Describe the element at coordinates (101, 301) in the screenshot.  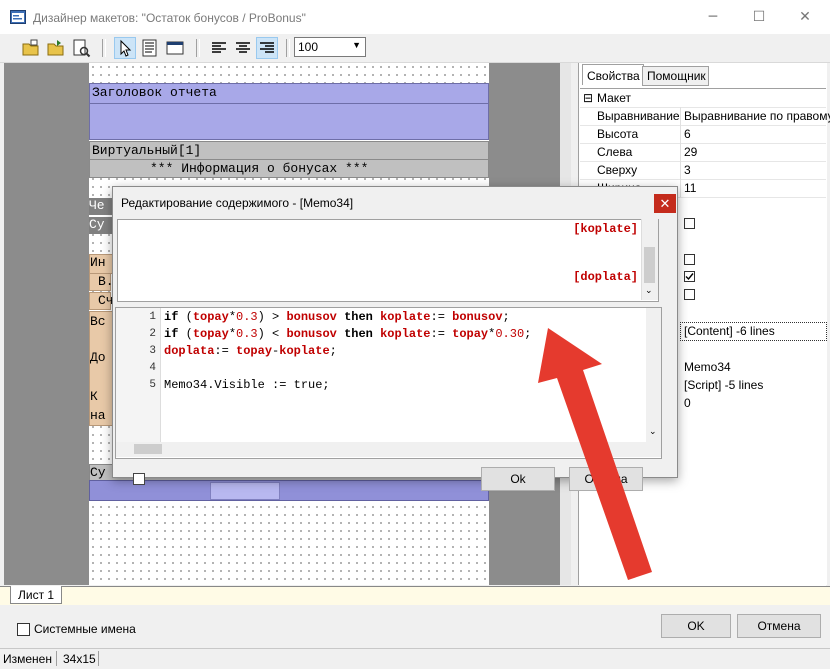
I see `memo-partial: Сч` at that location.